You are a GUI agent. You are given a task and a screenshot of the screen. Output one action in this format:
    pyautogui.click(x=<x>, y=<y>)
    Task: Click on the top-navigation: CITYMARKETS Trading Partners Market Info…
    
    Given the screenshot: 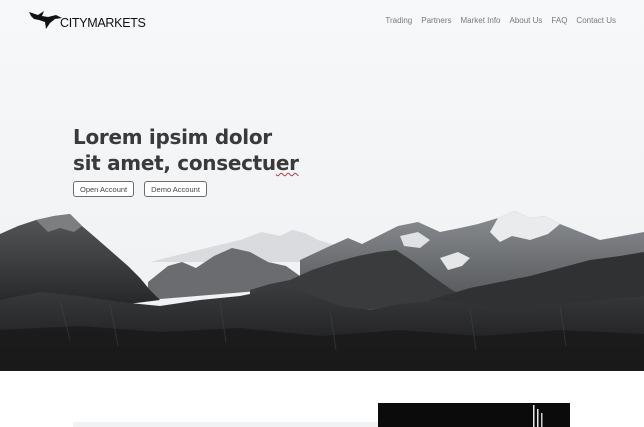 What is the action you would take?
    pyautogui.click(x=322, y=21)
    